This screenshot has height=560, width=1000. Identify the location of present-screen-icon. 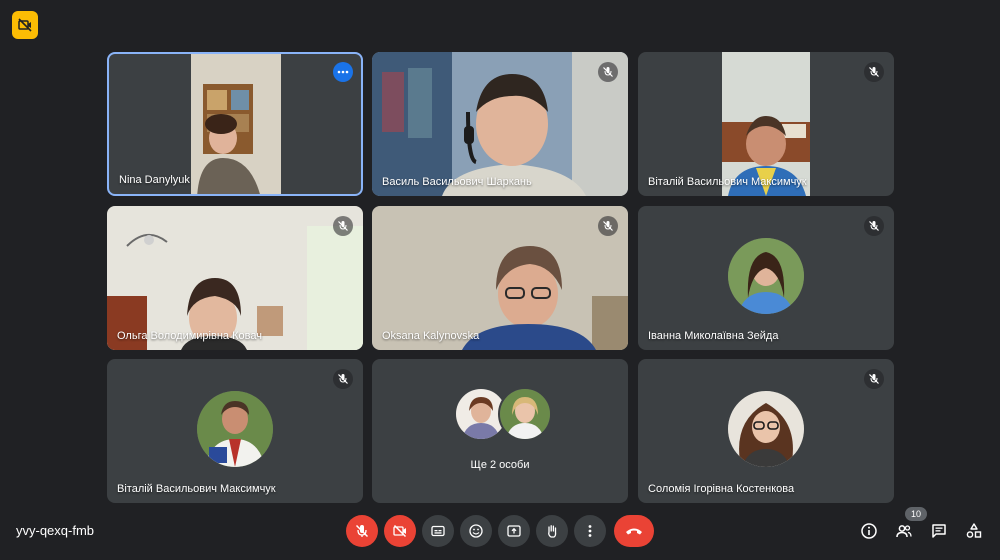
(514, 531).